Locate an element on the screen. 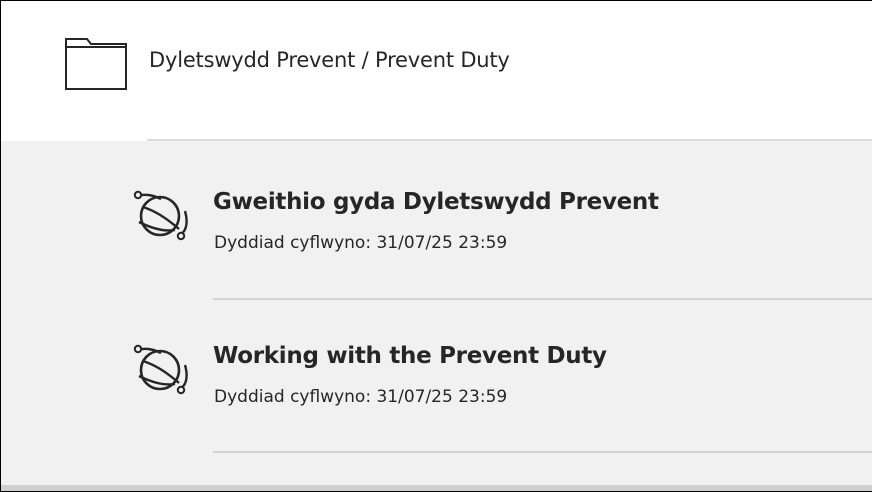 This screenshot has width=873, height=492. list-divider is located at coordinates (542, 452).